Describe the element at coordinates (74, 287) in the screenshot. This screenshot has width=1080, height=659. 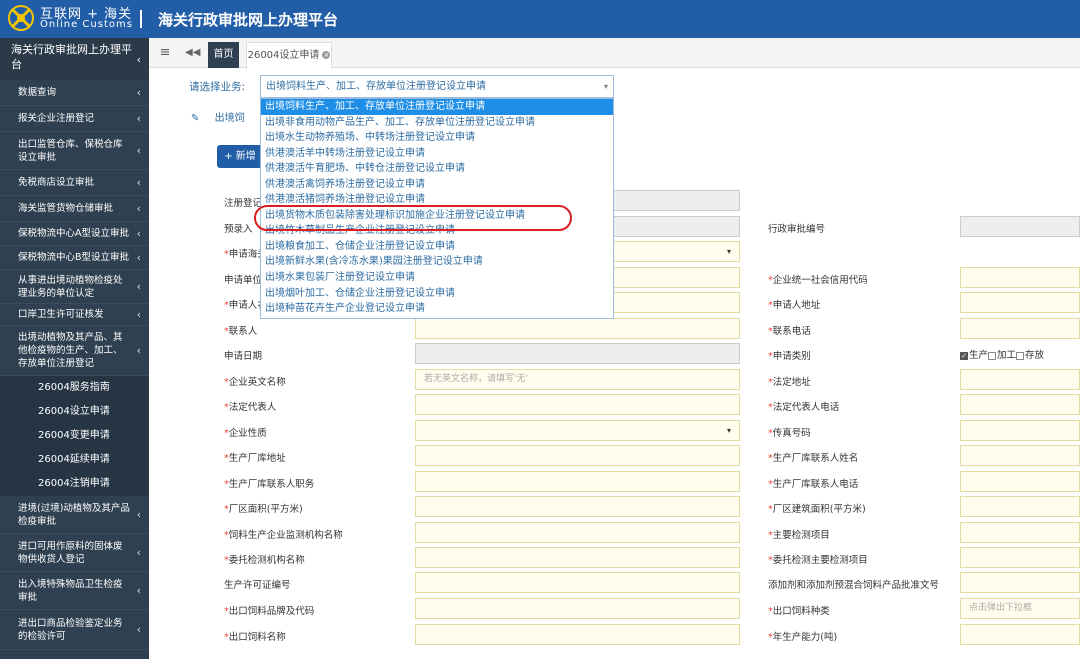
I see `sidebar-item: 从事进出境动植物检疫处理业务的单位认定 ‹` at that location.